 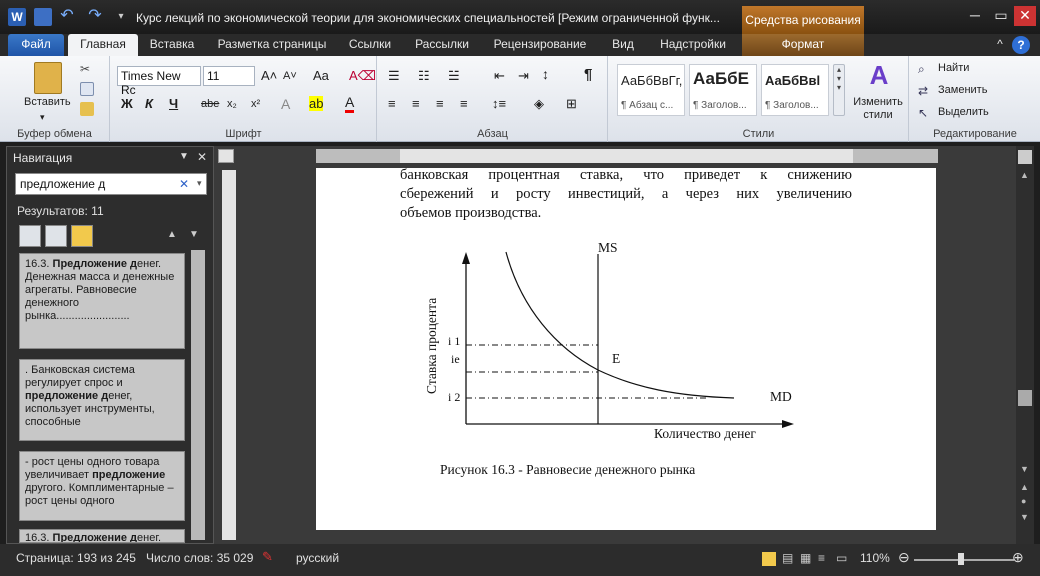 What do you see at coordinates (210, 104) in the screenshot?
I see `strikethrough-button: abe` at bounding box center [210, 104].